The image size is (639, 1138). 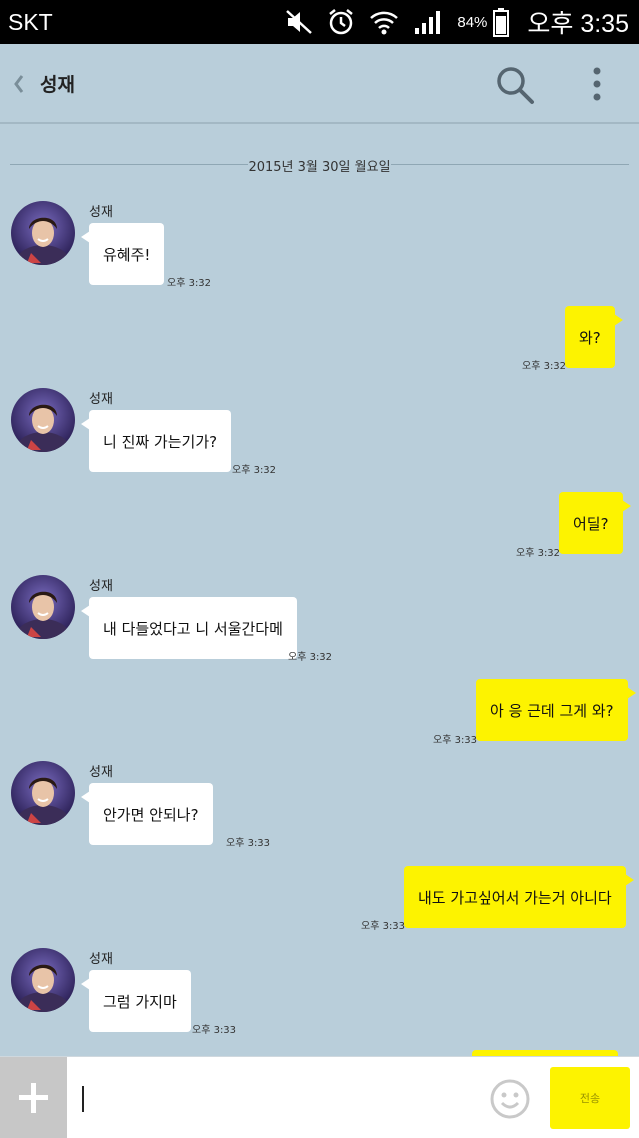 I want to click on date-separator: 2015년 3월 30일 월요일, so click(x=319, y=165).